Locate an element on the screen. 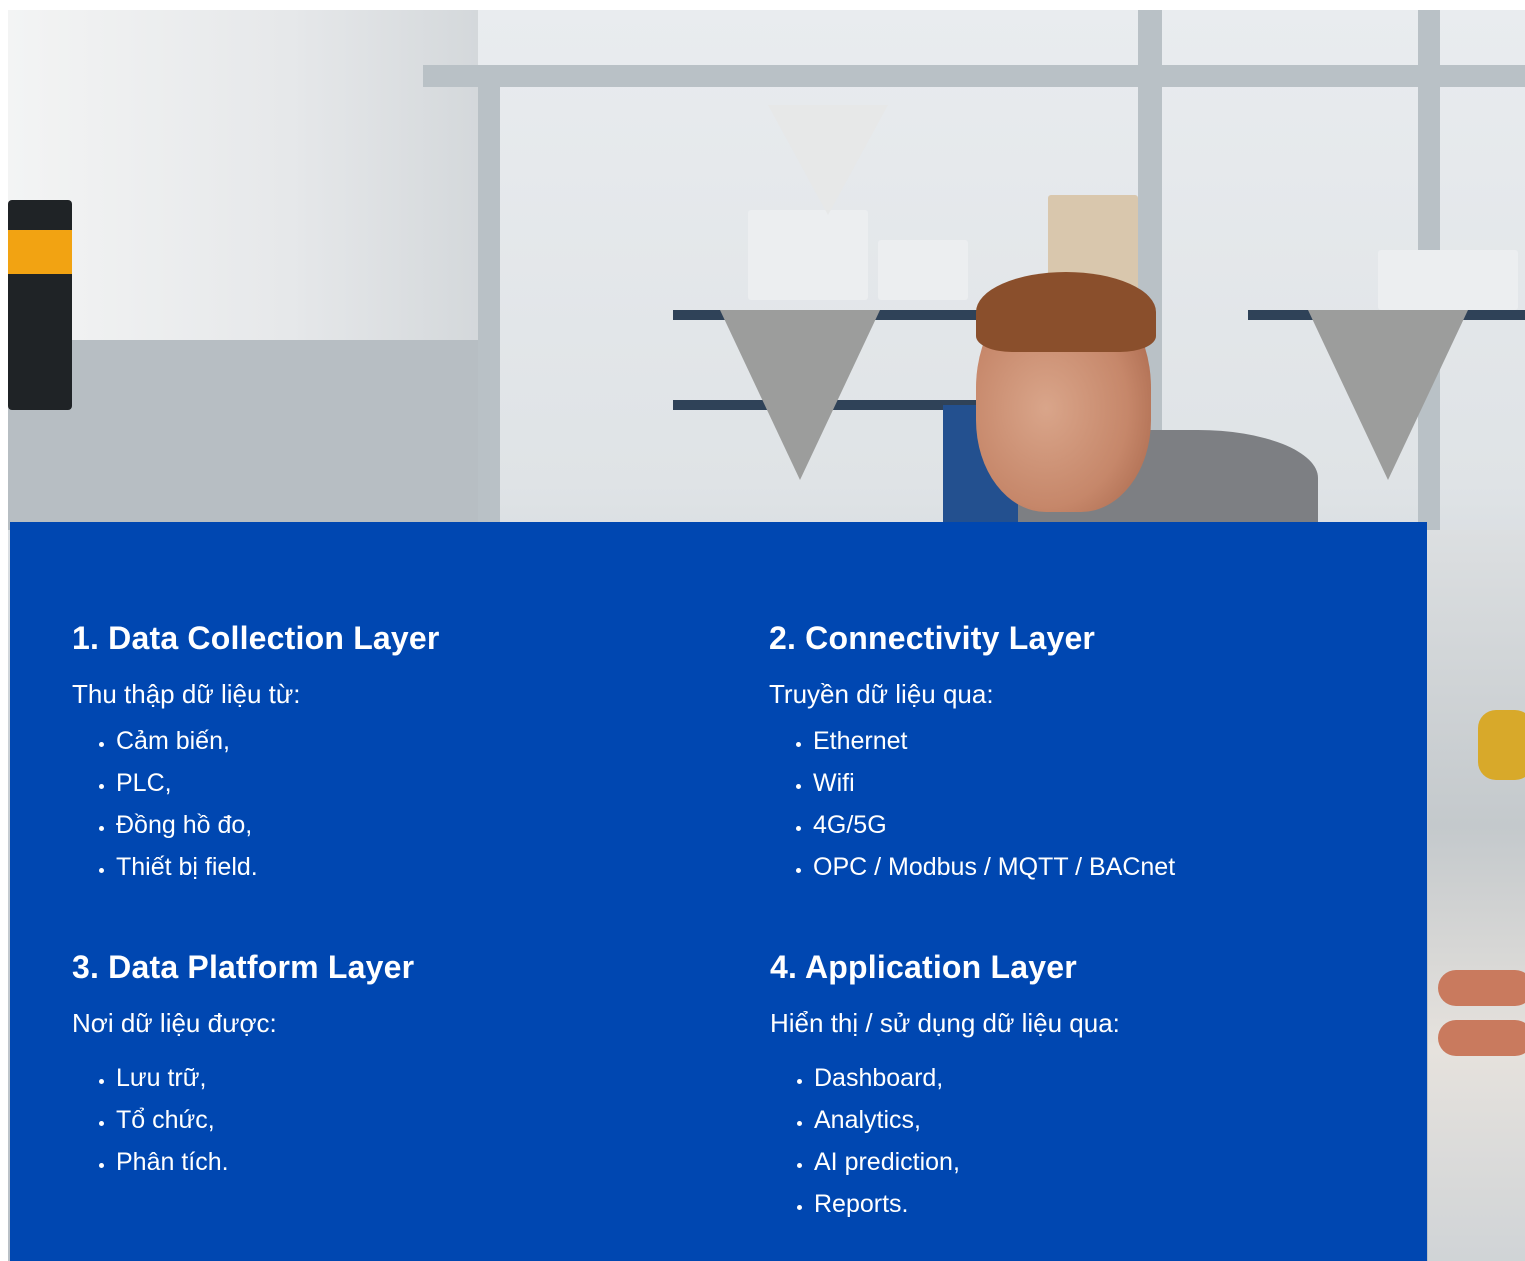 Image resolution: width=1525 pixels, height=1261 pixels. section-intro: Thu thập dữ liệu từ: is located at coordinates (186, 694).